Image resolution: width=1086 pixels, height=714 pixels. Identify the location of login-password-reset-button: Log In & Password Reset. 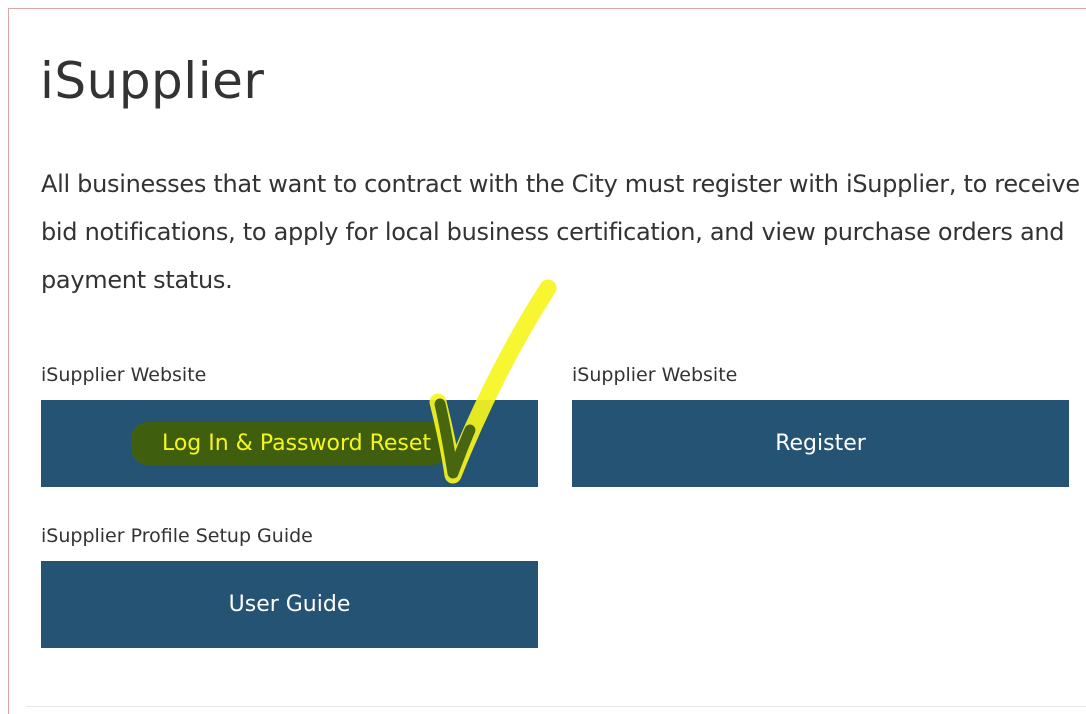
(289, 443).